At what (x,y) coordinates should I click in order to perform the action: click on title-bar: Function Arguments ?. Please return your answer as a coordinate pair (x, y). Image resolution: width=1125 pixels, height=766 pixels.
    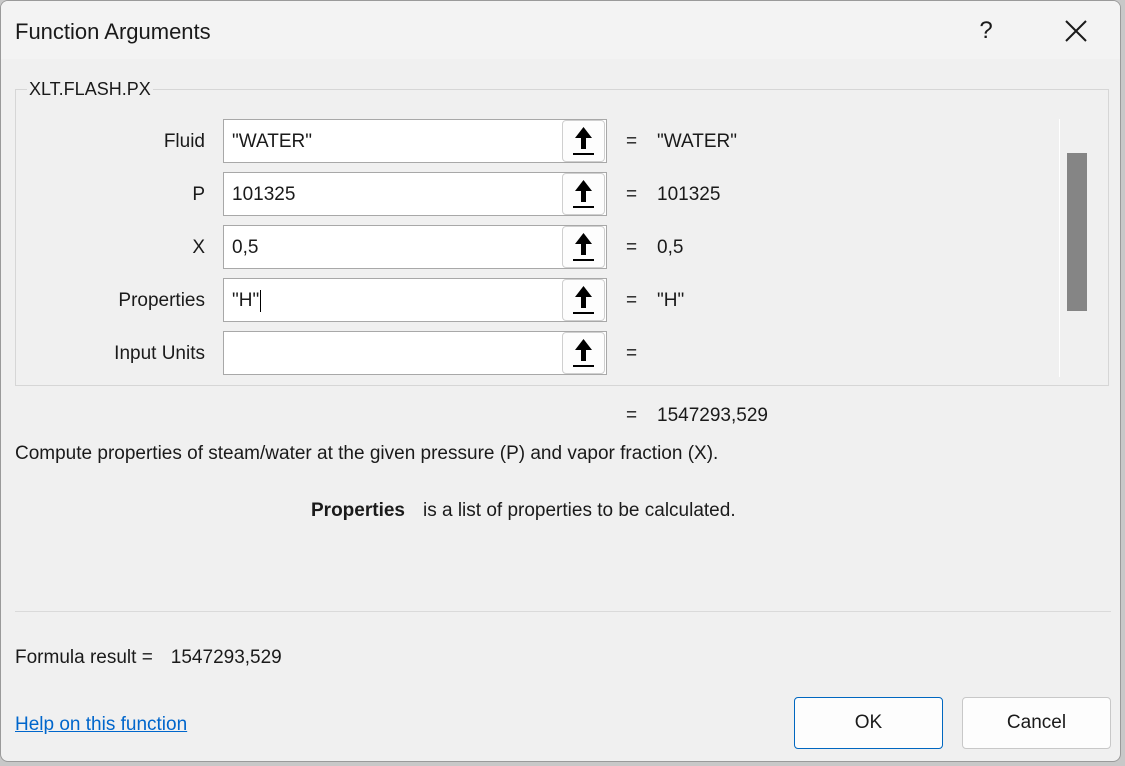
    Looking at the image, I should click on (560, 30).